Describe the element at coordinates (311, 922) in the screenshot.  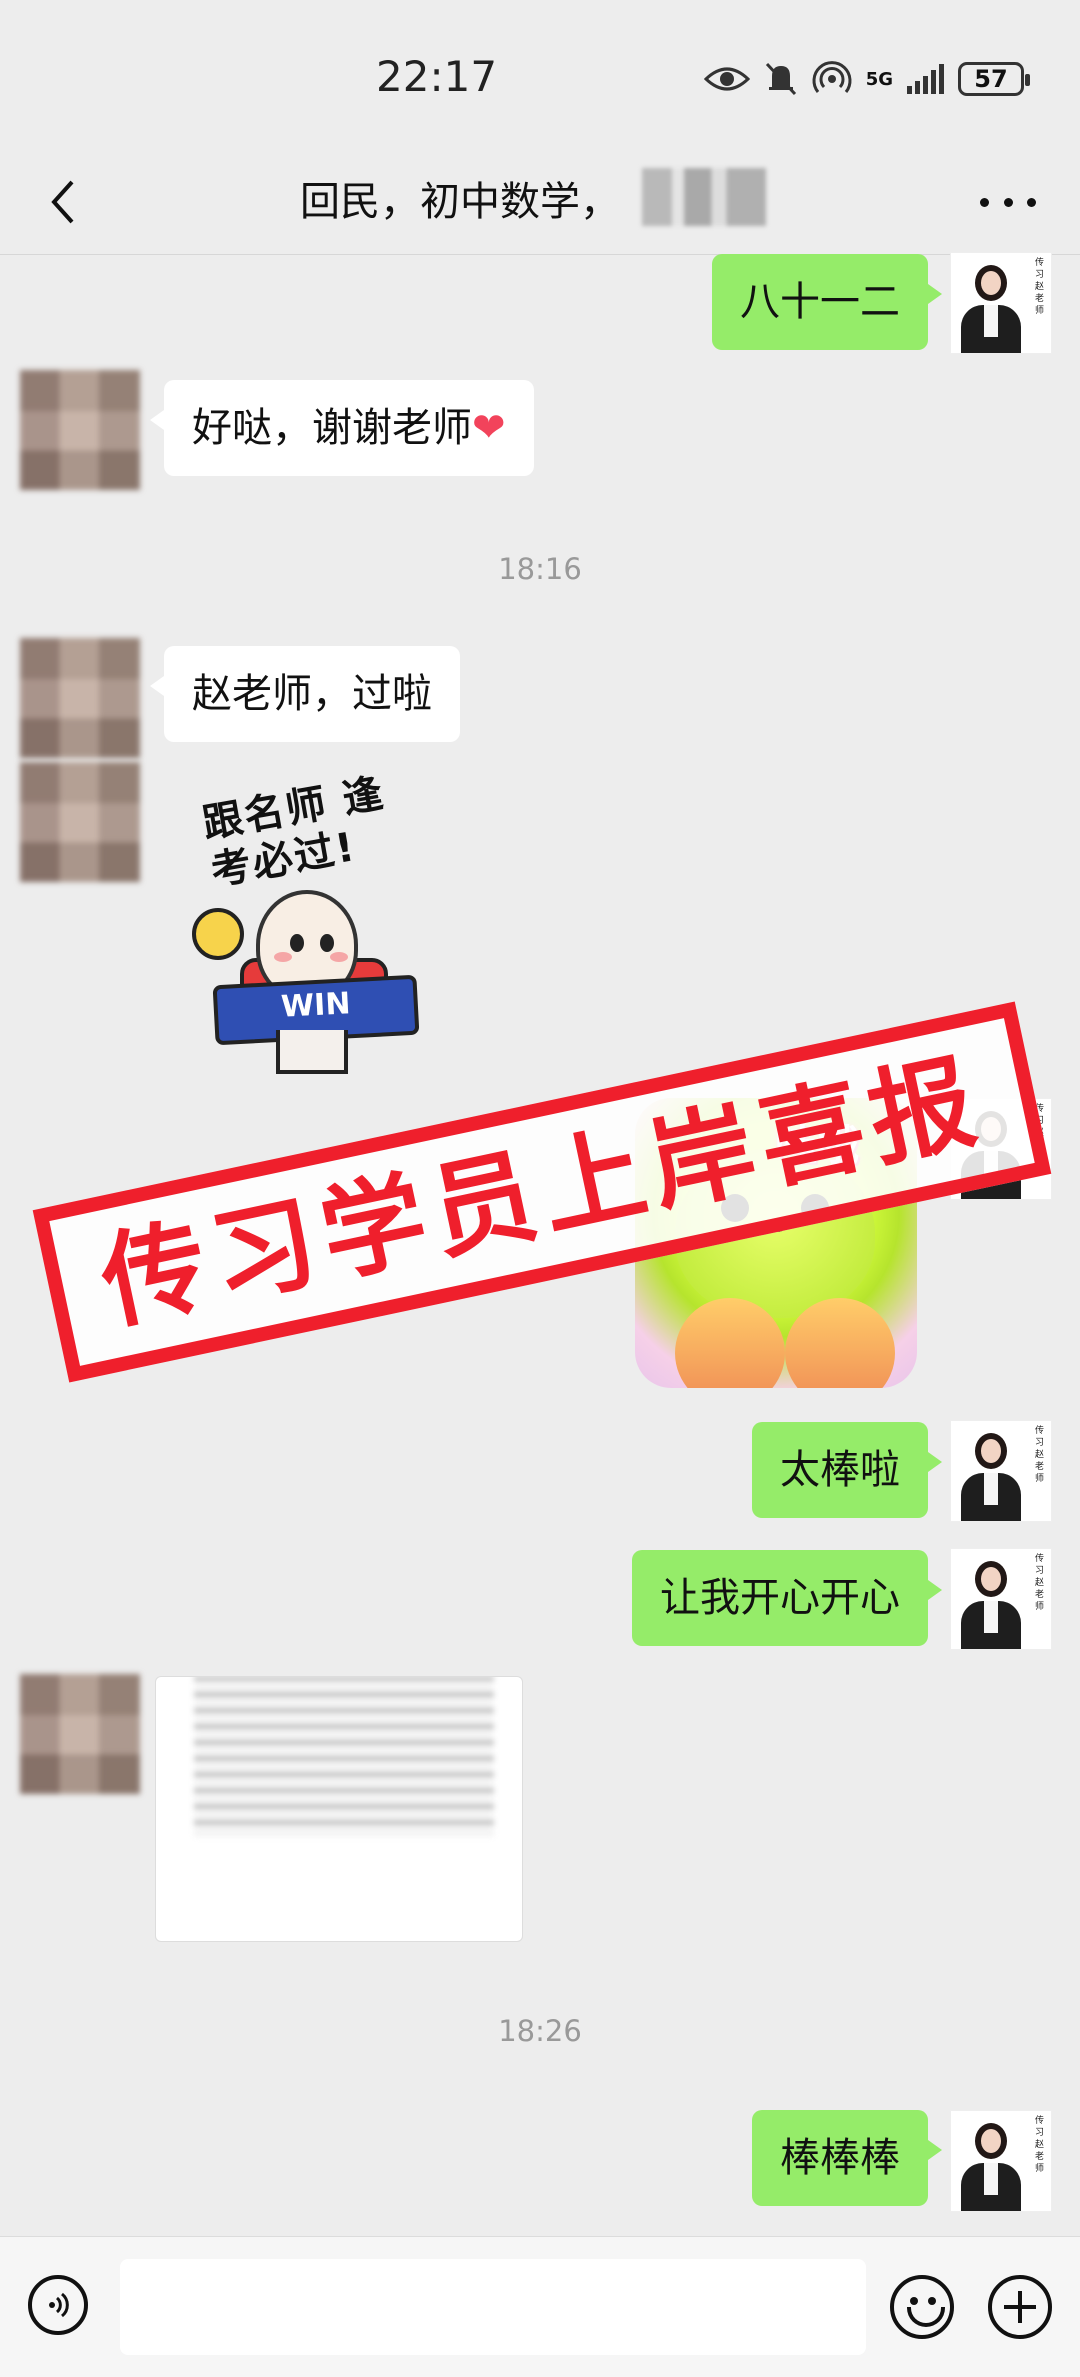
I see `win-sticker: 跟名师 逢考必过! WIN` at that location.